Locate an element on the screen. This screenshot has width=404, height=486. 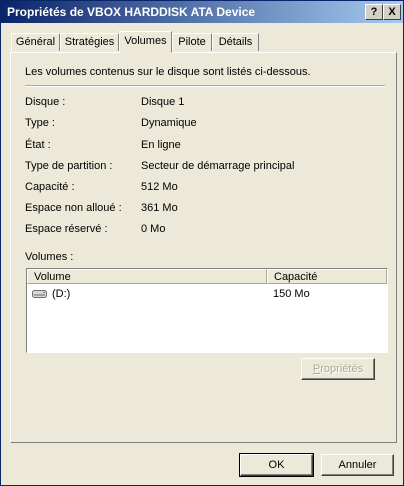
volume-capacity: 150 Mo is located at coordinates (291, 294).